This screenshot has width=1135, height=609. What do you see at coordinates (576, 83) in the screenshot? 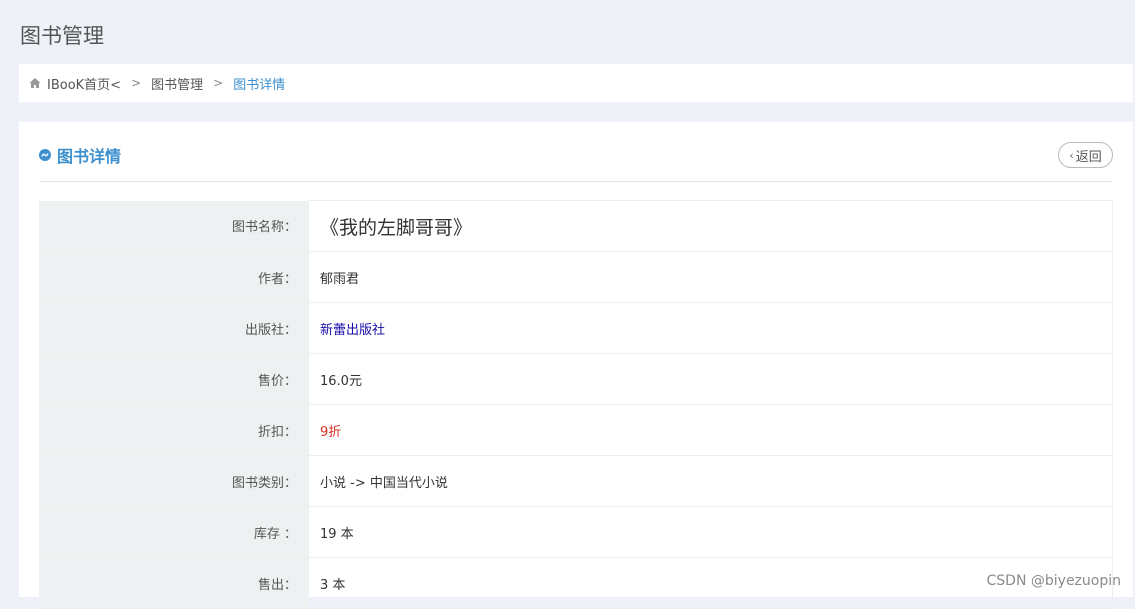
I see `breadcrumb: IBooK首页< > 图书管理 > 图书详情` at bounding box center [576, 83].